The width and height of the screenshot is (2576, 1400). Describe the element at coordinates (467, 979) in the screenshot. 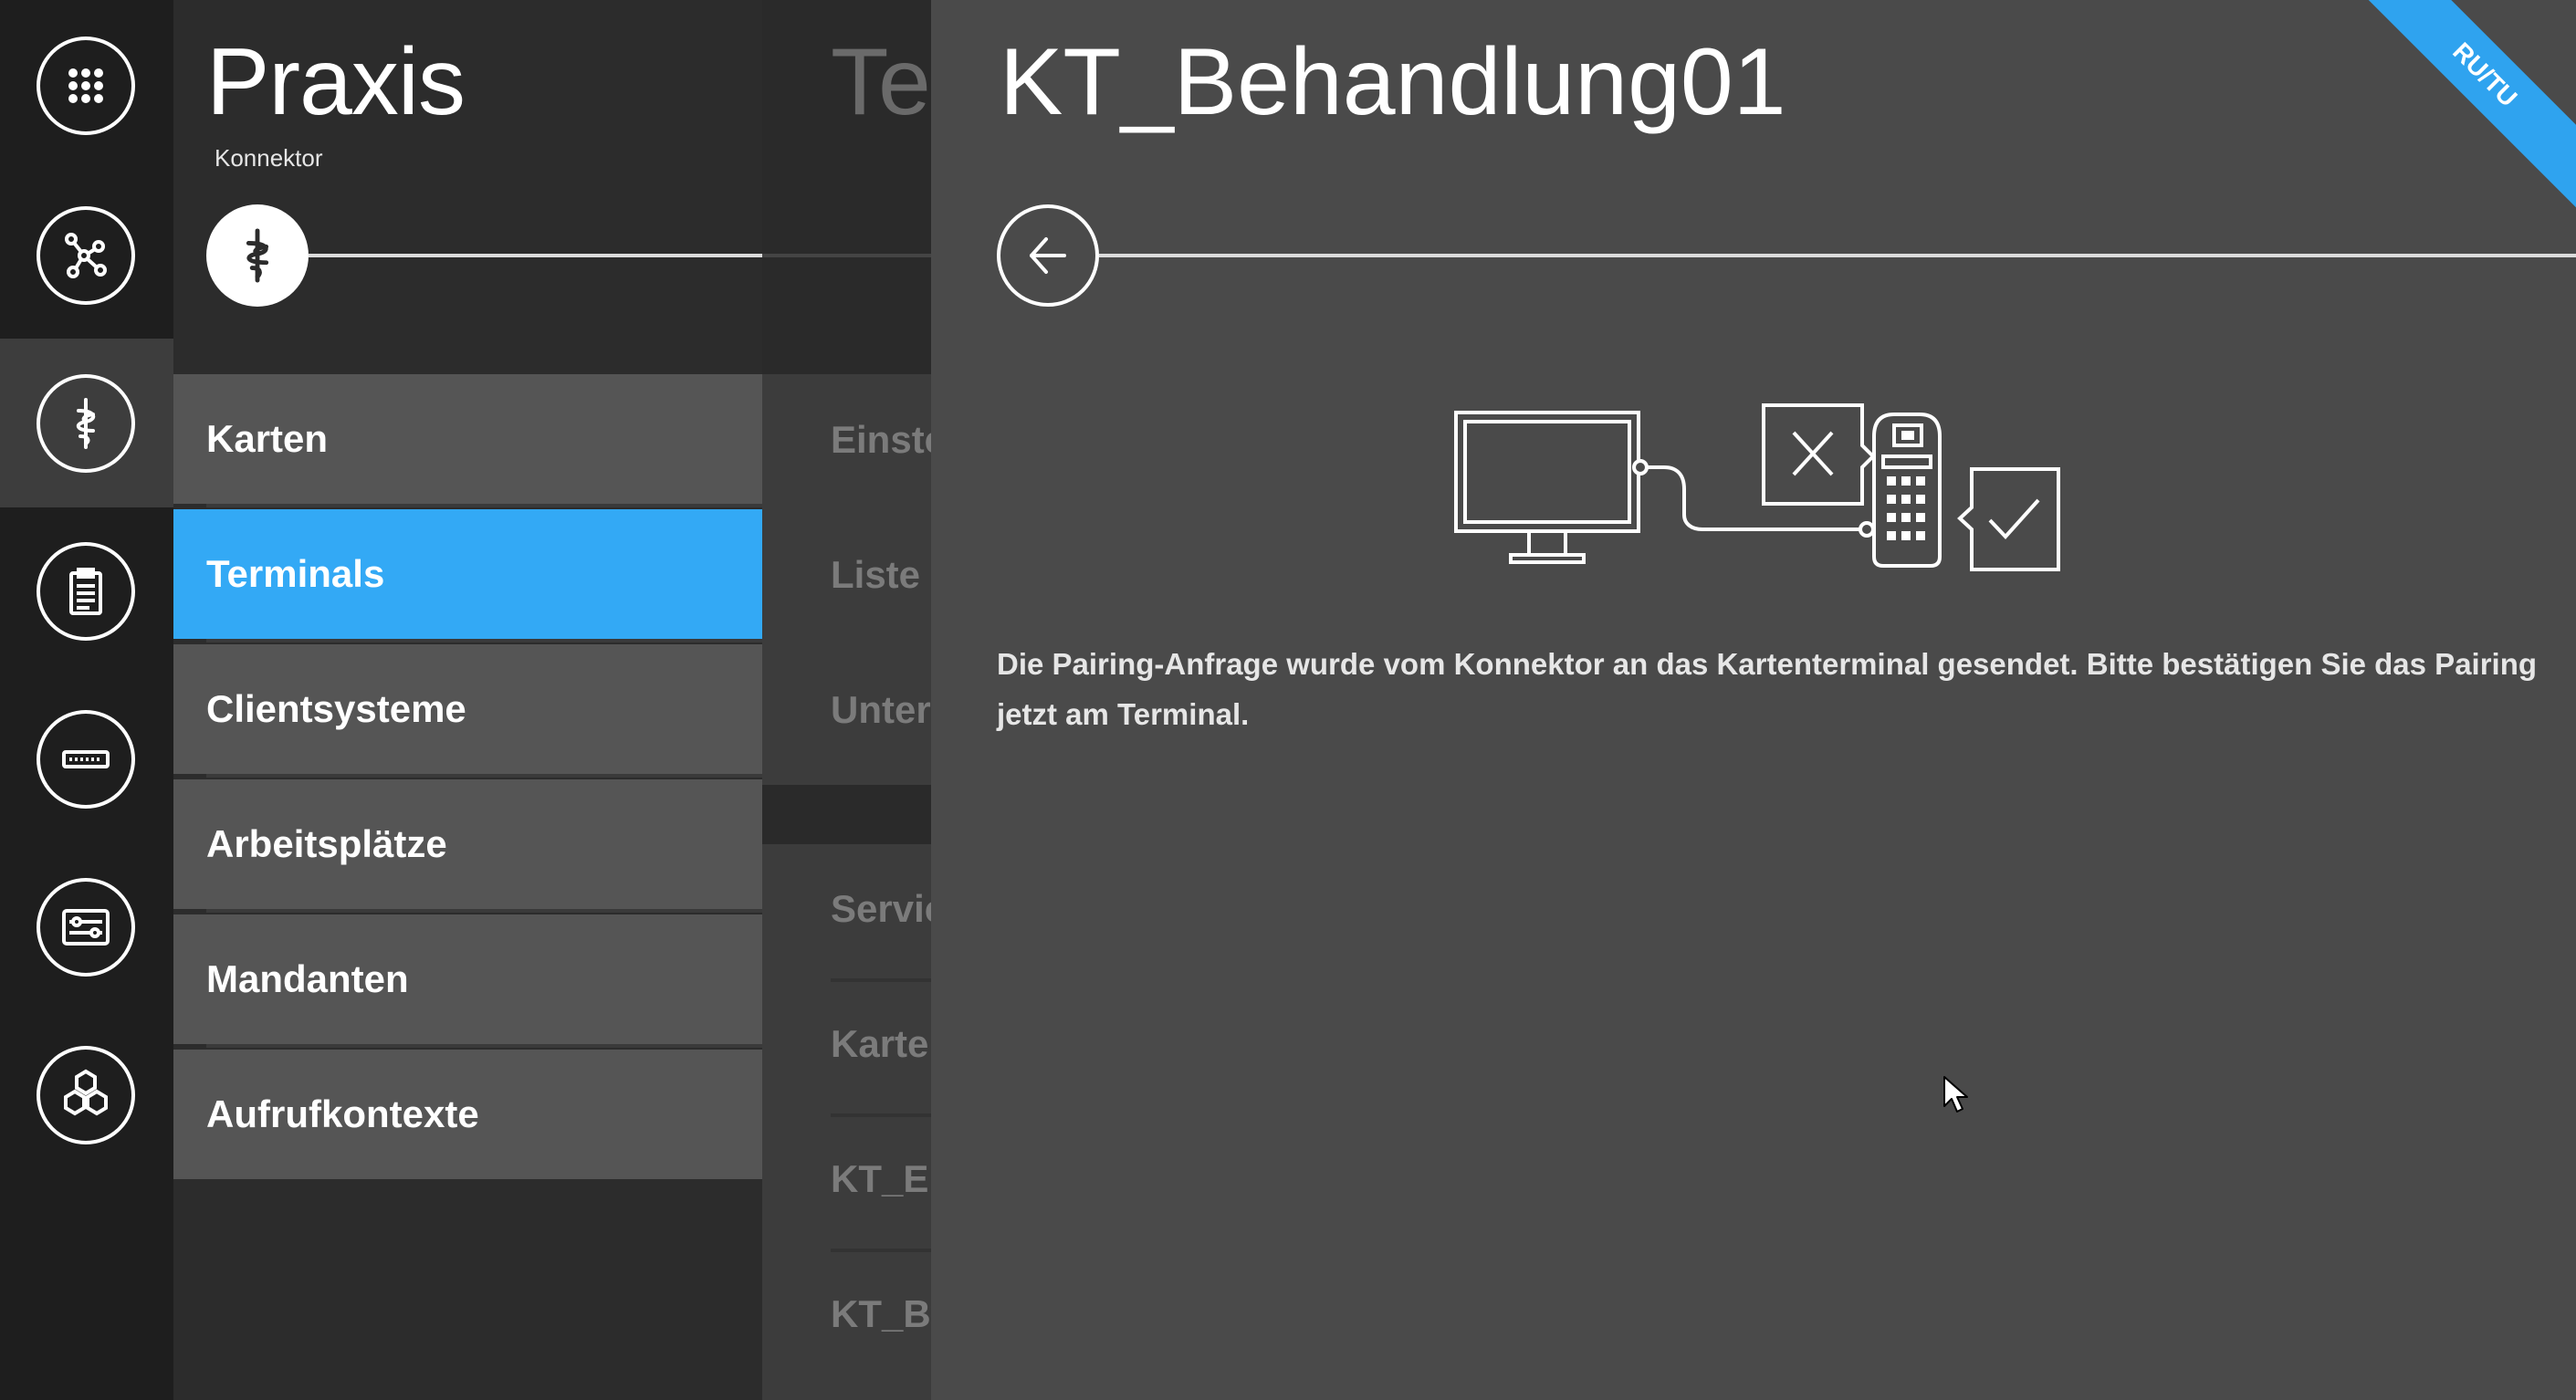

I see `nav-item-mandanten: Mandanten` at that location.